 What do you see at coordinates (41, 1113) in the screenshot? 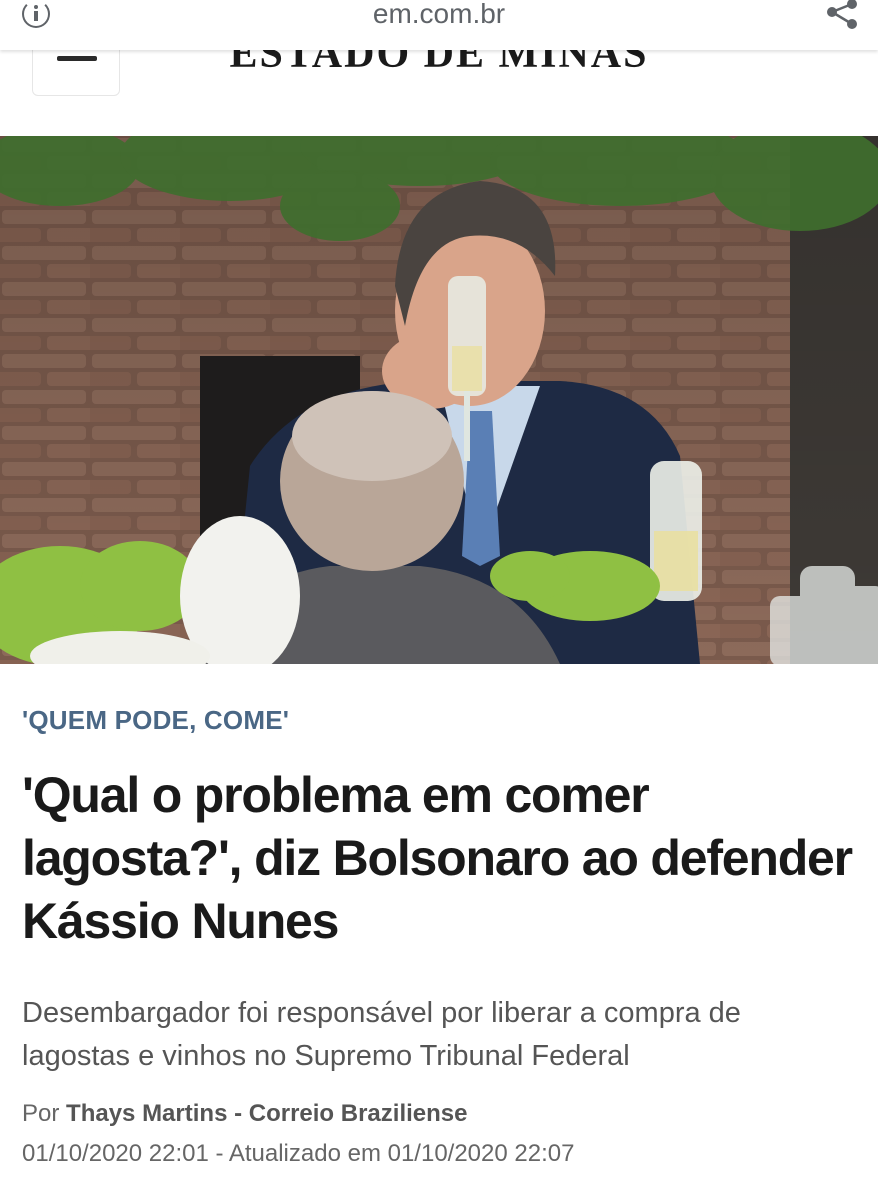
I see `byline-prefix: Por` at bounding box center [41, 1113].